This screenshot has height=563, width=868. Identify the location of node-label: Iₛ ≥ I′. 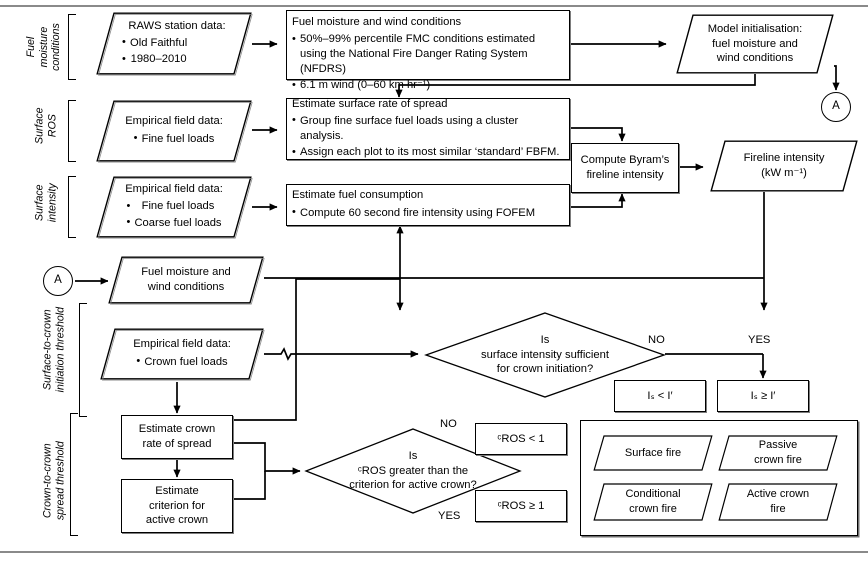
(763, 395).